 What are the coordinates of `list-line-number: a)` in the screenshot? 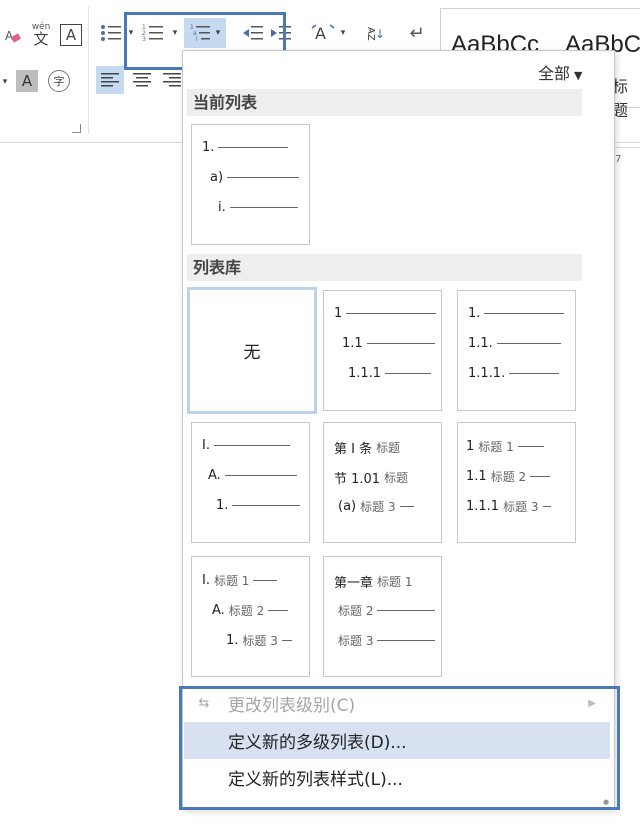 It's located at (217, 177).